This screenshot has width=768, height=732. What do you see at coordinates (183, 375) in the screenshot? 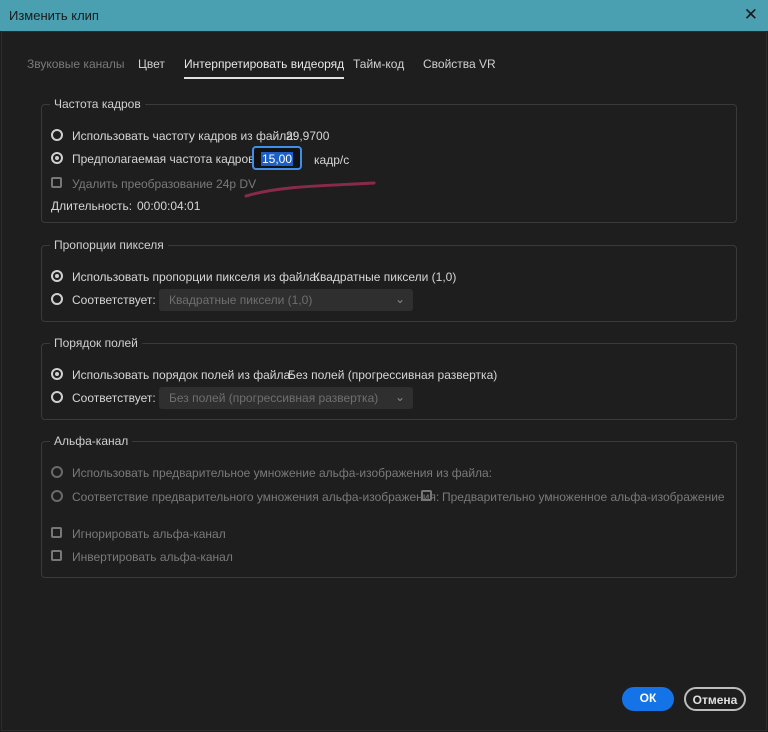
I see `use-file-fields-label: Использовать порядок полей из файла:` at bounding box center [183, 375].